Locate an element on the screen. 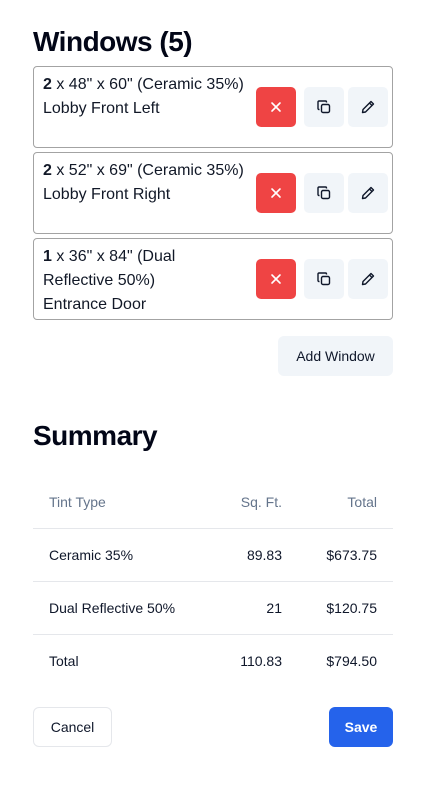 This screenshot has width=427, height=787. column-header-tint-type: Tint Type is located at coordinates (128, 502).